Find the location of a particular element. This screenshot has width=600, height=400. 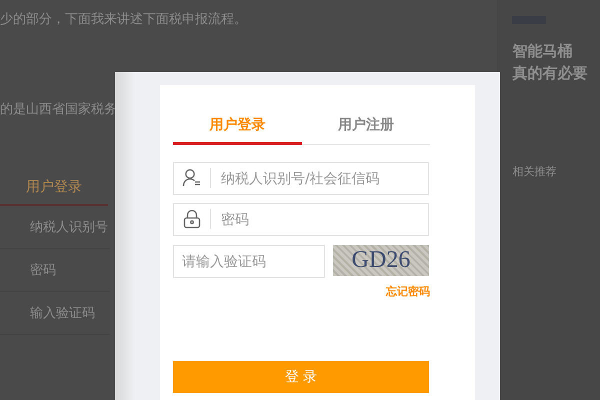

login-button: 登 录 is located at coordinates (301, 377).